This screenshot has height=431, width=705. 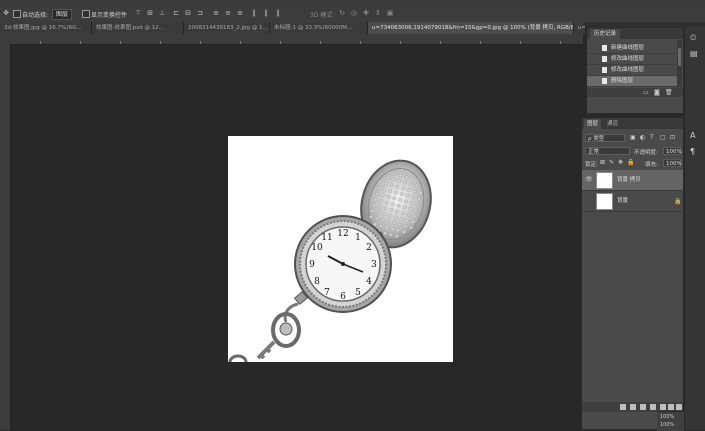 What do you see at coordinates (266, 13) in the screenshot?
I see `distribute-hcenter-icon: ∥` at bounding box center [266, 13].